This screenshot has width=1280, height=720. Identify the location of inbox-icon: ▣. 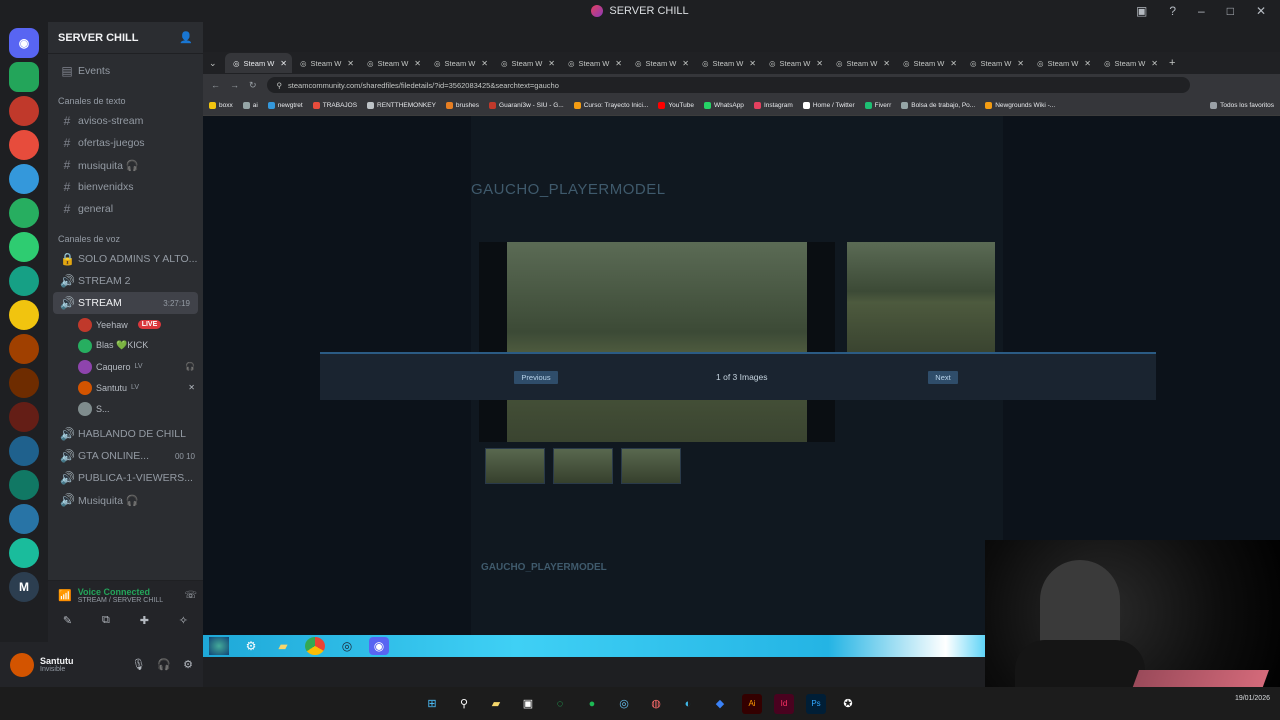
(1141, 11).